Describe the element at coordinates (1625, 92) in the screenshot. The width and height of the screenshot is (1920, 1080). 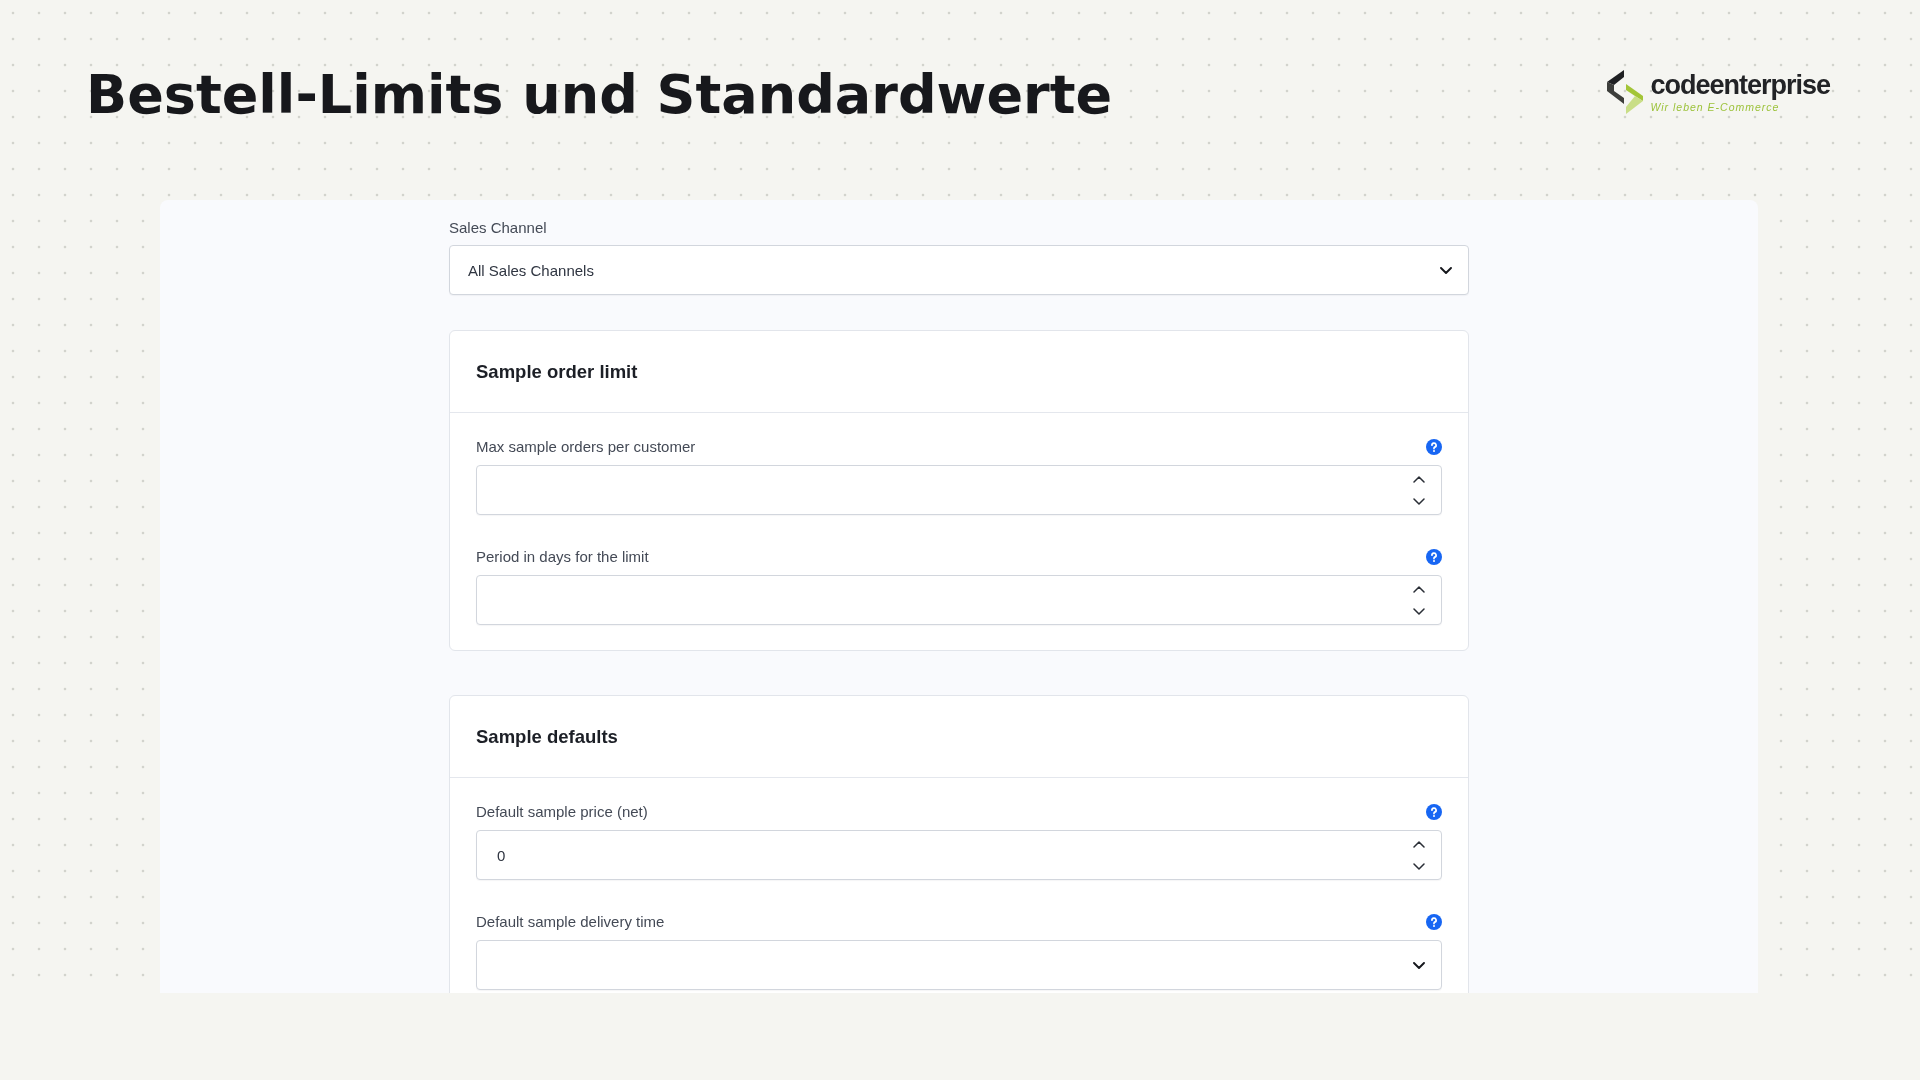
I see `logo-icon` at that location.